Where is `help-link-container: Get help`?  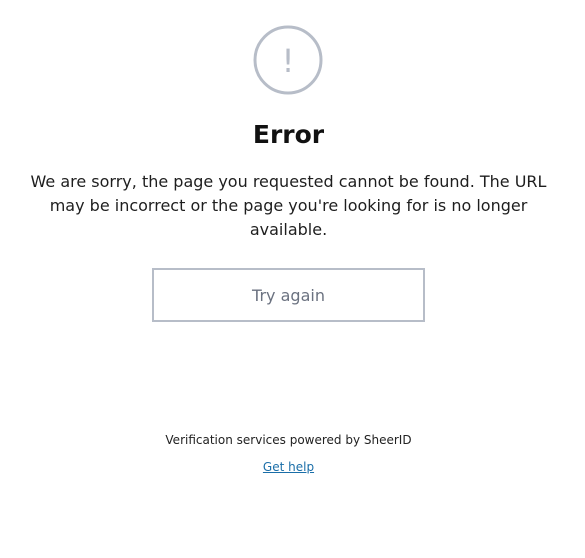 help-link-container: Get help is located at coordinates (288, 467).